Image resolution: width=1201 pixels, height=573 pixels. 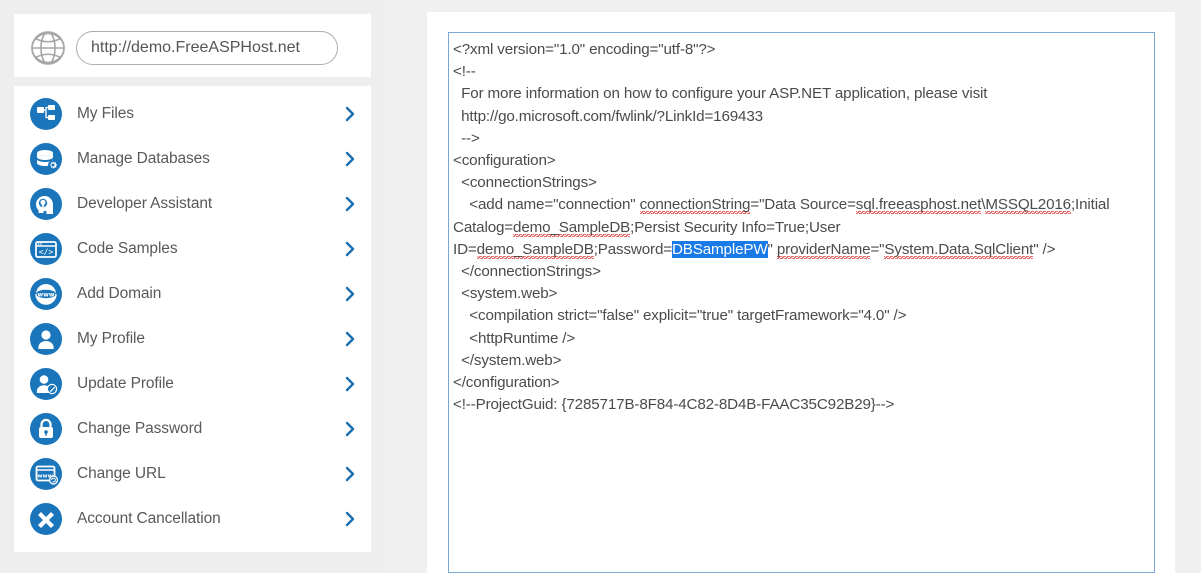 I want to click on sidebar-item-label: My Files, so click(x=105, y=113).